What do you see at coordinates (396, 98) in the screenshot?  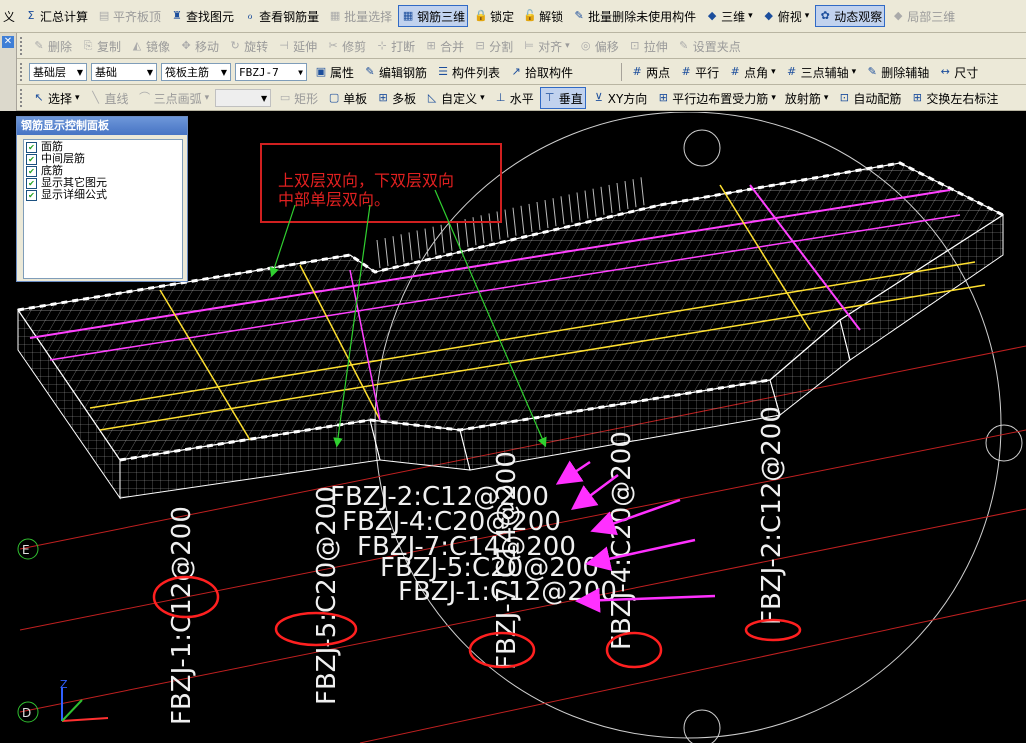 I see `draw-button-5: ⊞ 多板` at bounding box center [396, 98].